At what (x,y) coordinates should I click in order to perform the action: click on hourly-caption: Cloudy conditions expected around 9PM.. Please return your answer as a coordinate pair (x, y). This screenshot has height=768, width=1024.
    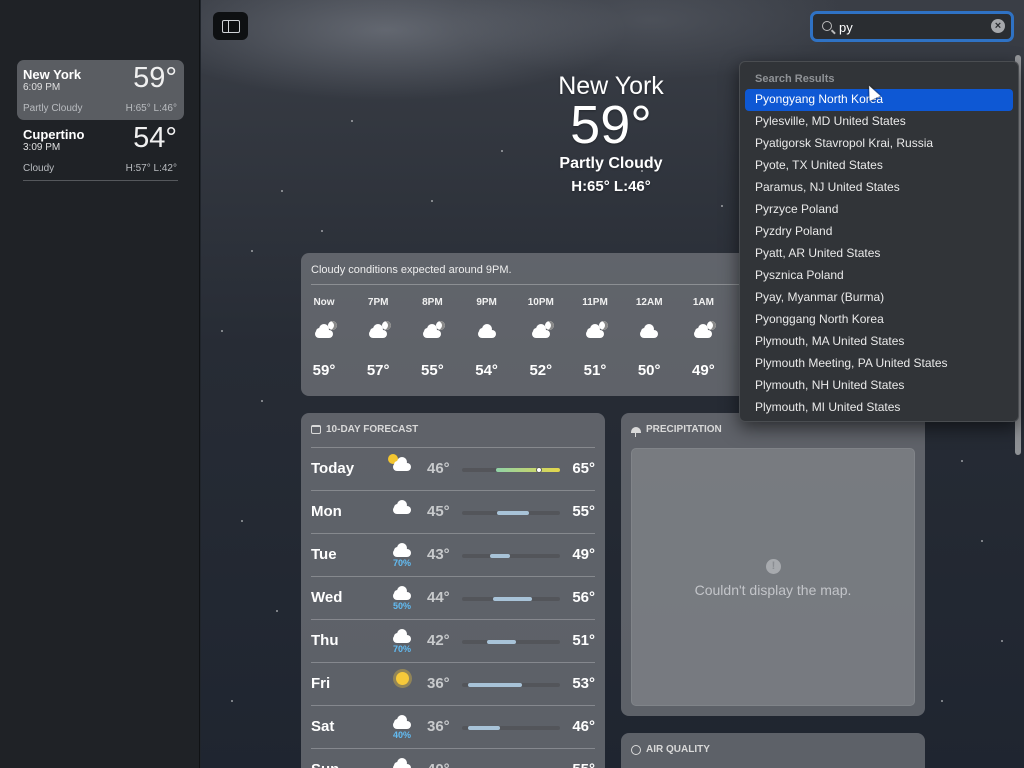
    Looking at the image, I should click on (411, 270).